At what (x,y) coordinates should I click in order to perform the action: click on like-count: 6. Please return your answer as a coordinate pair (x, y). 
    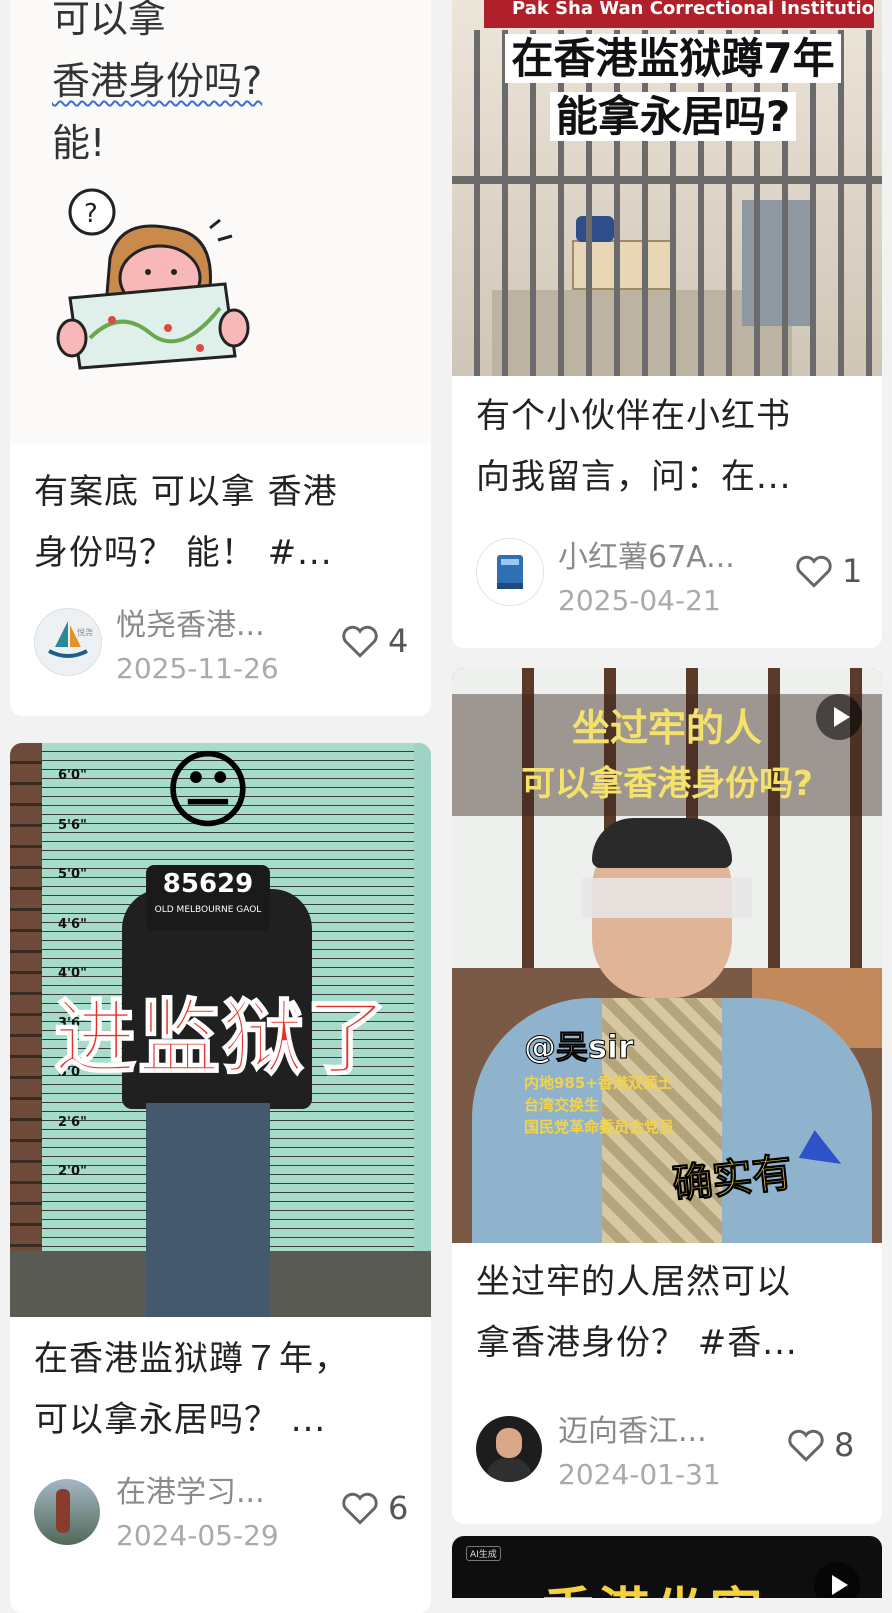
    Looking at the image, I should click on (398, 1508).